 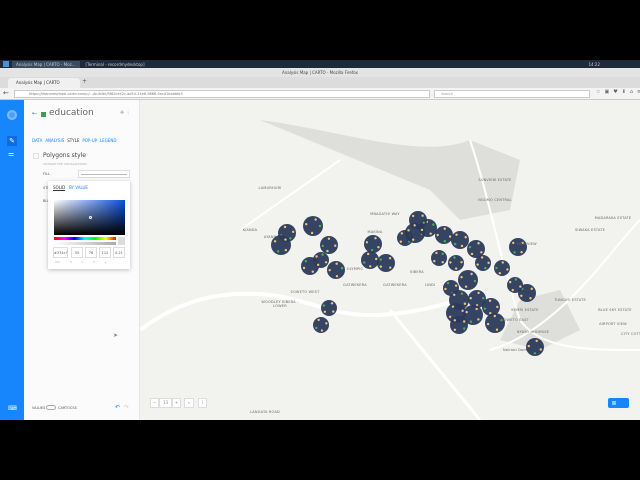 What do you see at coordinates (90, 217) in the screenshot?
I see `saturation-handle` at bounding box center [90, 217].